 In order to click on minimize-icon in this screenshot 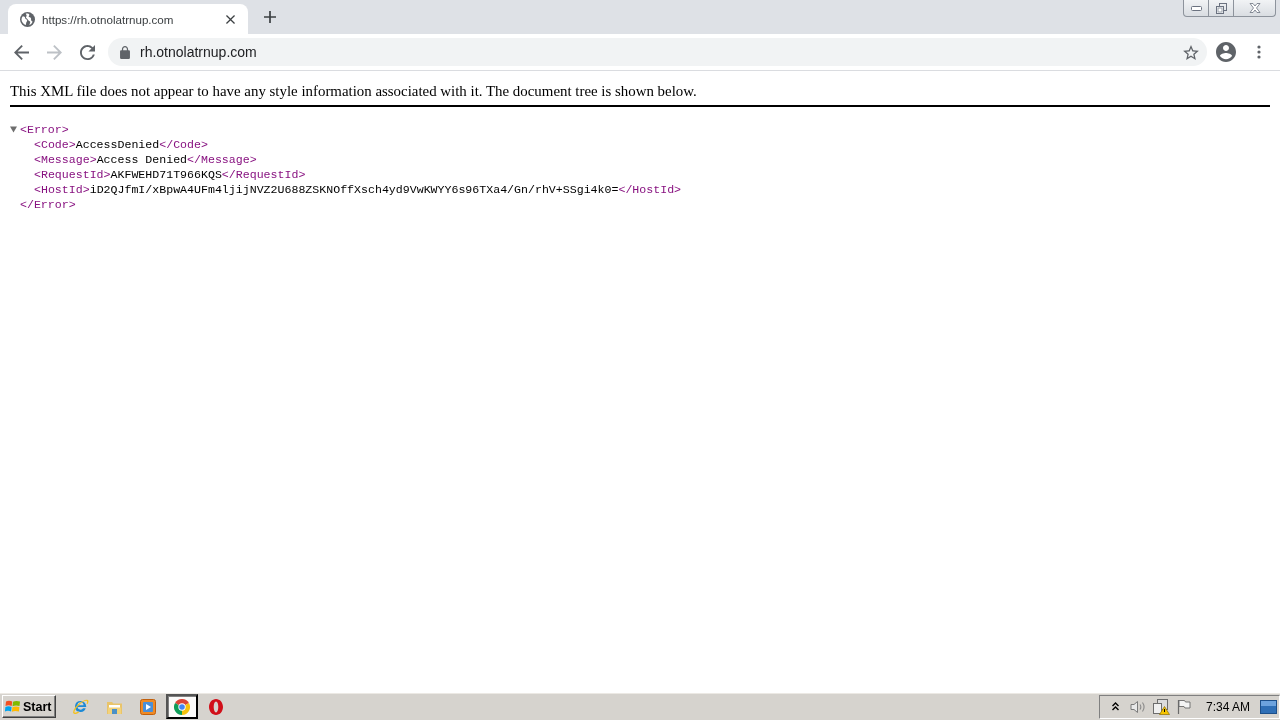, I will do `click(1196, 8)`.